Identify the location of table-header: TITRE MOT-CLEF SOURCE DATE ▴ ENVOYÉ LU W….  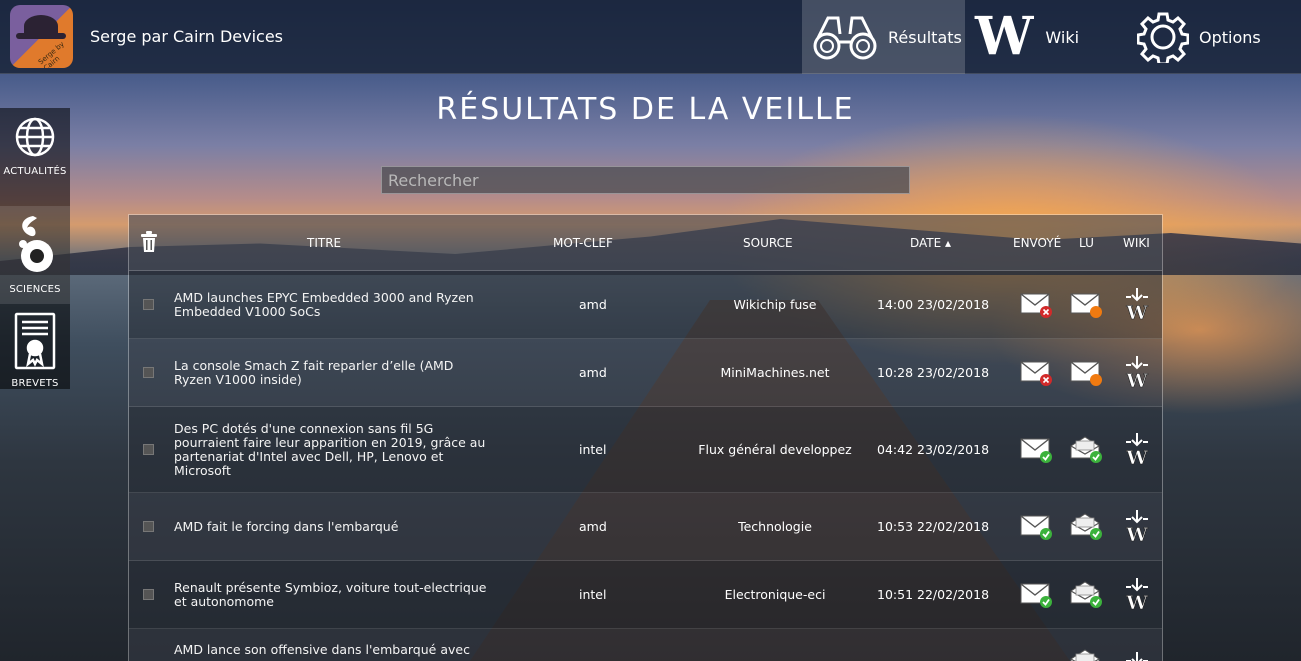
(645, 243).